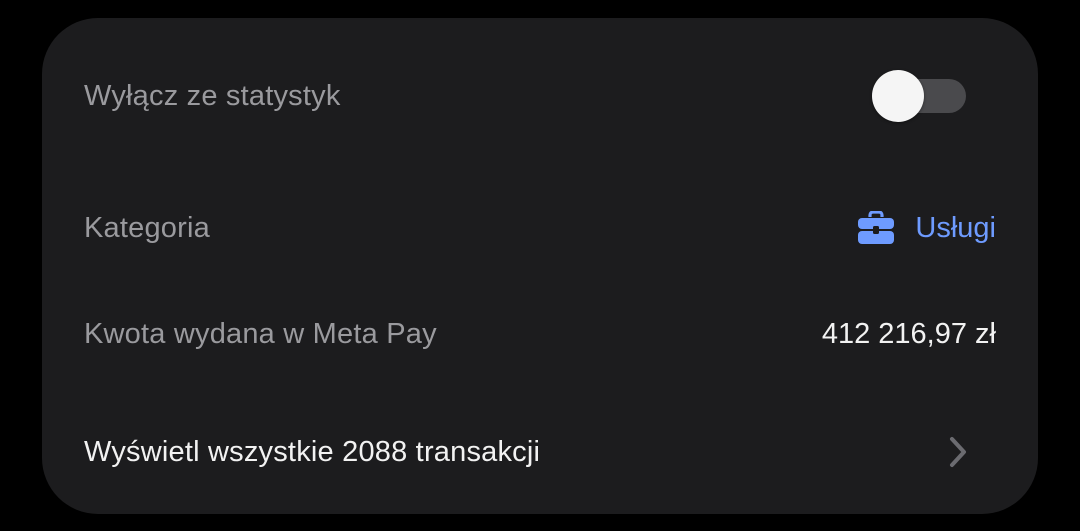 The height and width of the screenshot is (531, 1080). I want to click on exclude-stats-label: Wyłącz ze statystyk, so click(212, 95).